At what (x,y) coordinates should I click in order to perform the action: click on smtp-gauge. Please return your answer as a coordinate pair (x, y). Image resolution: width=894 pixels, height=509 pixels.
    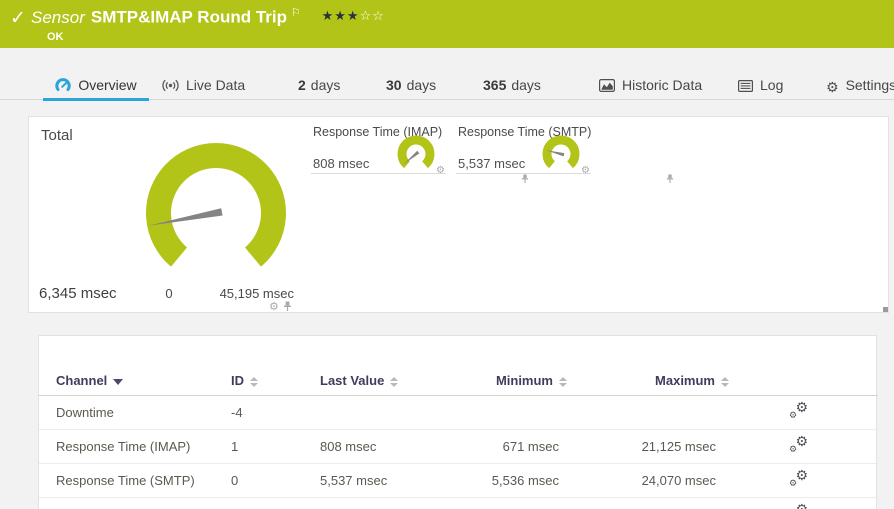
    Looking at the image, I should click on (561, 152).